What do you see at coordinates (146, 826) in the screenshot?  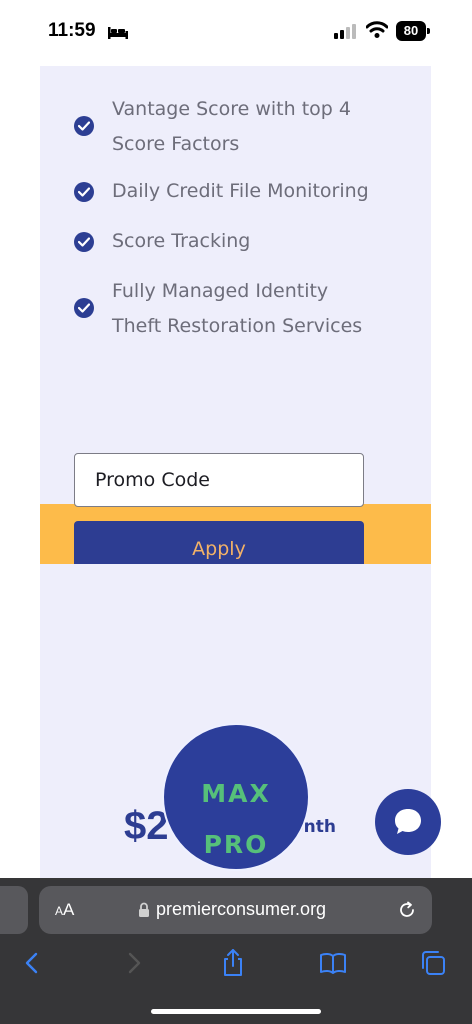 I see `price: $2` at bounding box center [146, 826].